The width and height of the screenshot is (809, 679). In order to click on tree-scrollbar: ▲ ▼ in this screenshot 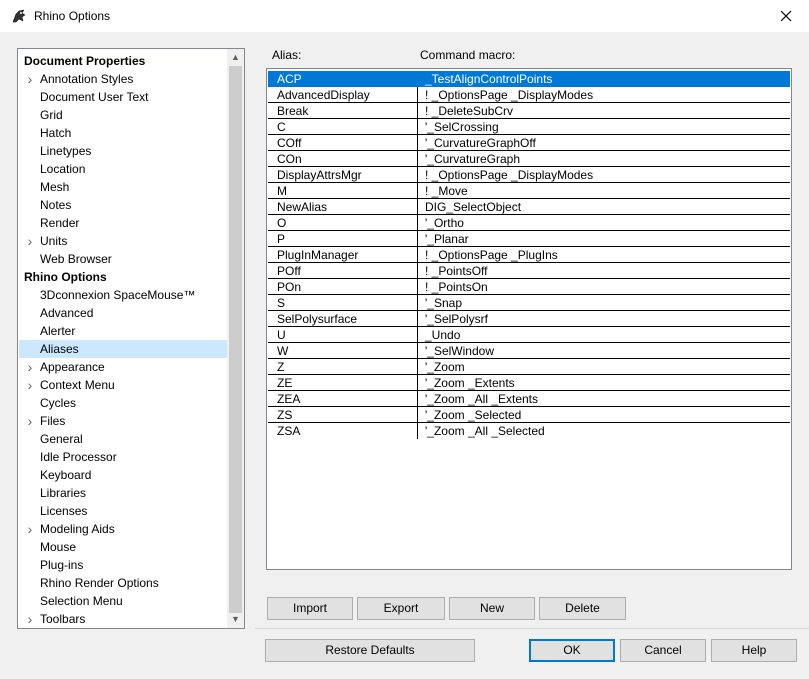, I will do `click(235, 338)`.